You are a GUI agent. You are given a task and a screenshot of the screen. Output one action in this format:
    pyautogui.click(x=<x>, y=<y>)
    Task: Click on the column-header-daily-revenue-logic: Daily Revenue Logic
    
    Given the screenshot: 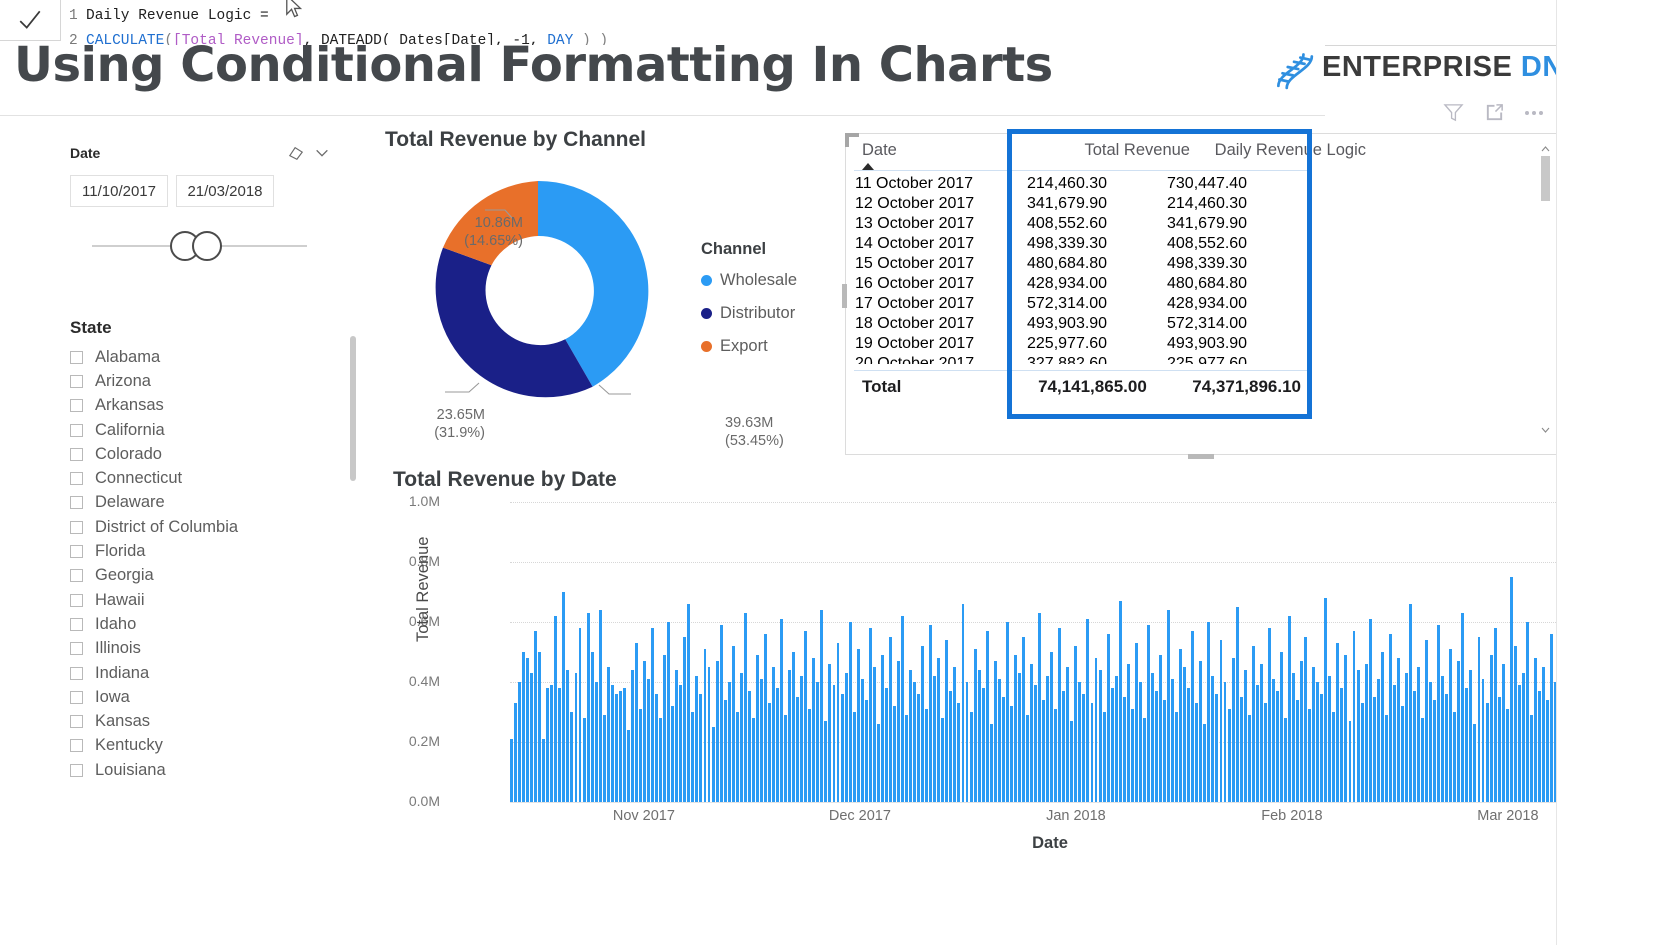 What is the action you would take?
    pyautogui.click(x=1286, y=155)
    